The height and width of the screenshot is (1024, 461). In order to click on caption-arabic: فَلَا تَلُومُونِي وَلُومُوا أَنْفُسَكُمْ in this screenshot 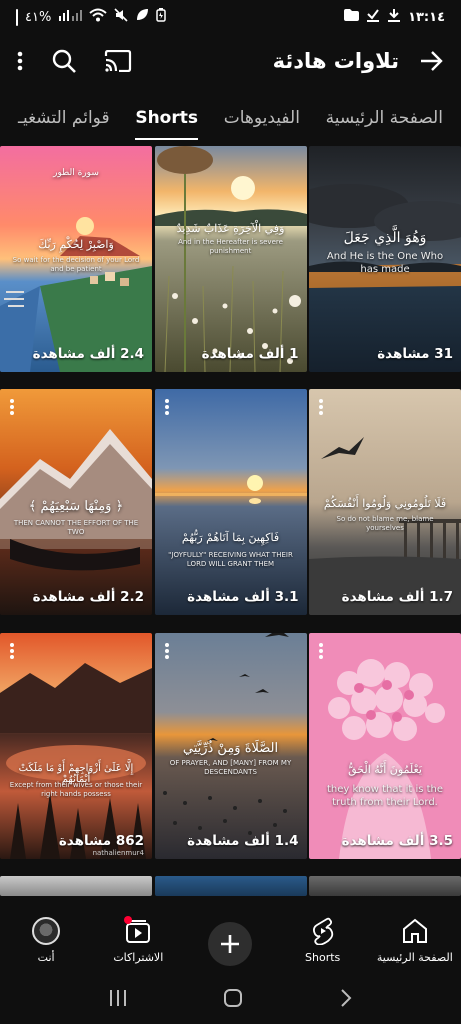, I will do `click(385, 504)`.